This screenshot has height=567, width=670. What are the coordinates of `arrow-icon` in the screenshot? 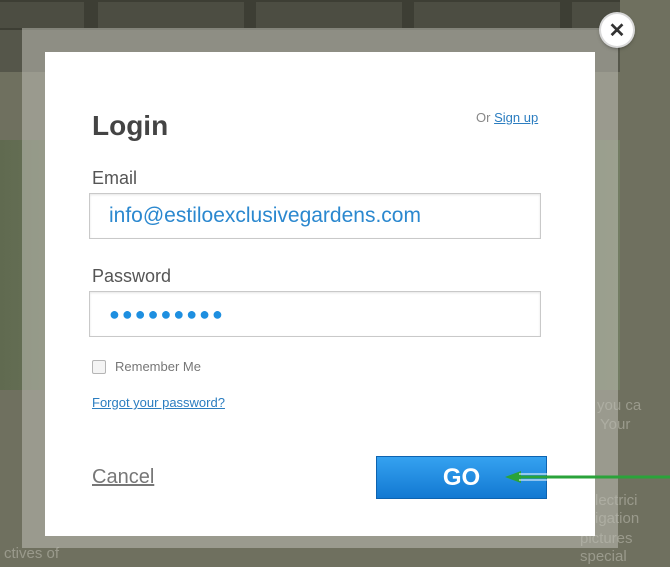 It's located at (587, 477).